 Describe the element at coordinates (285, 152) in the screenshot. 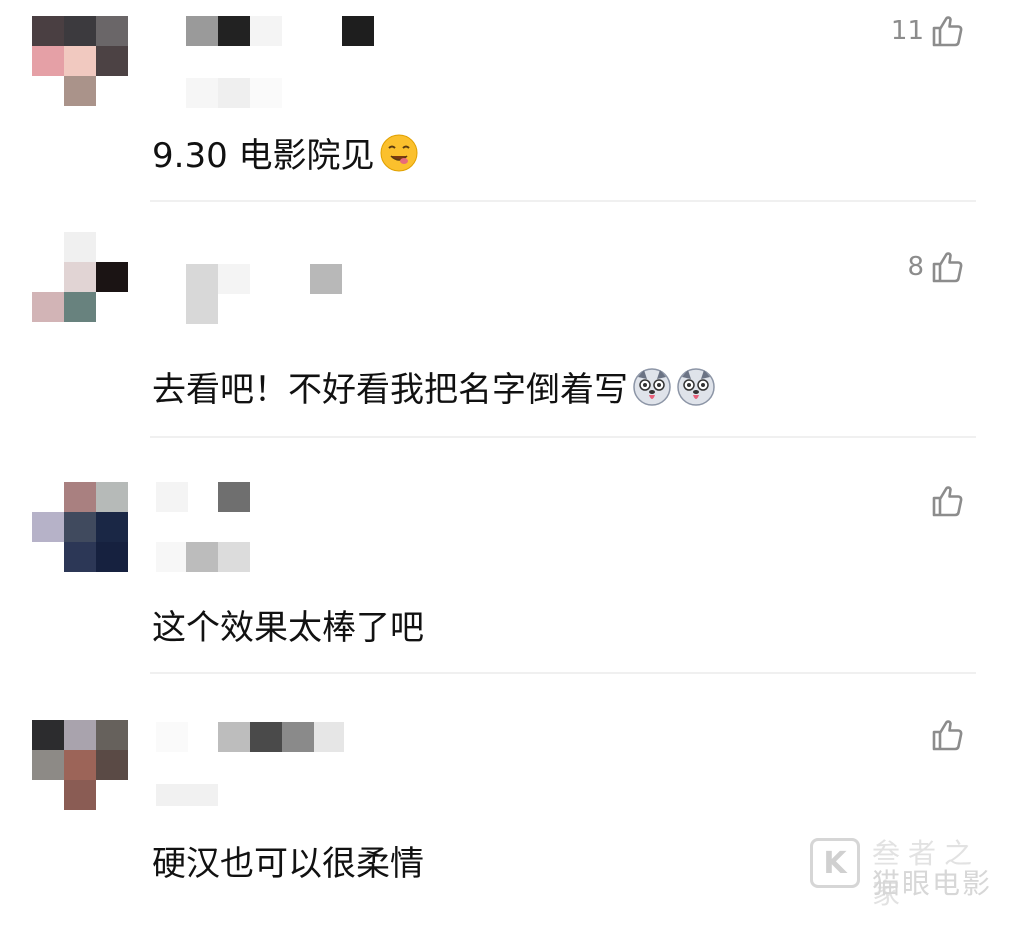

I see `comment-text: 9.30 电影院见` at that location.